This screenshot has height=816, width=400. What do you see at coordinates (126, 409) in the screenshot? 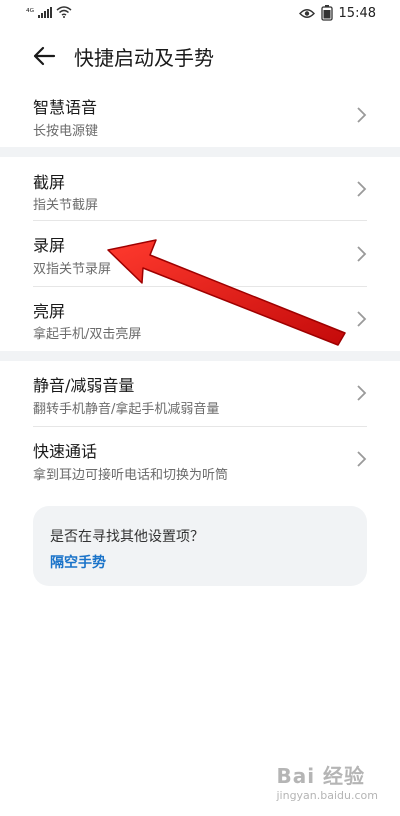
I see `settings-item-subtitle: 翻转手机静音/拿起手机减弱音量` at bounding box center [126, 409].